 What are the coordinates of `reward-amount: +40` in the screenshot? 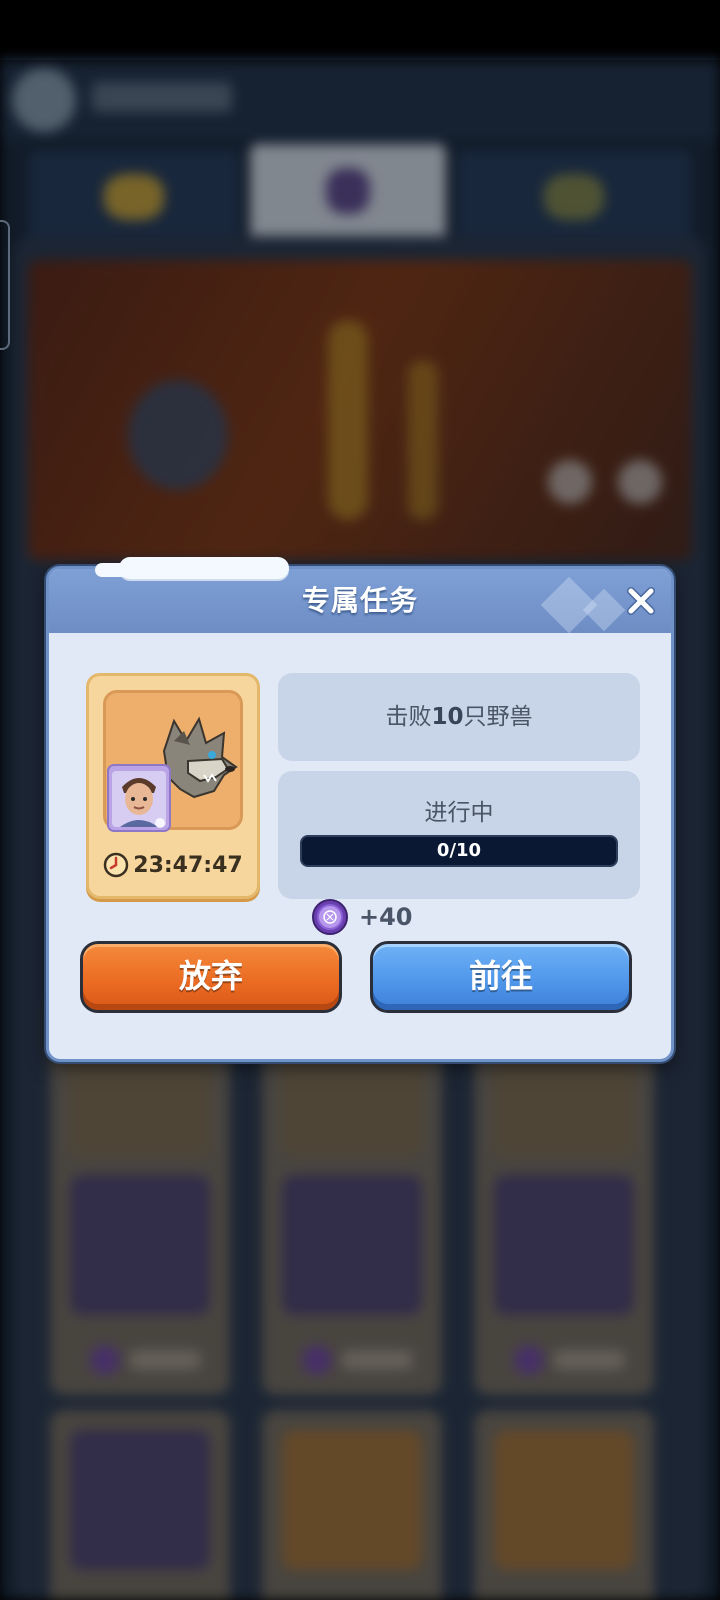 It's located at (386, 917).